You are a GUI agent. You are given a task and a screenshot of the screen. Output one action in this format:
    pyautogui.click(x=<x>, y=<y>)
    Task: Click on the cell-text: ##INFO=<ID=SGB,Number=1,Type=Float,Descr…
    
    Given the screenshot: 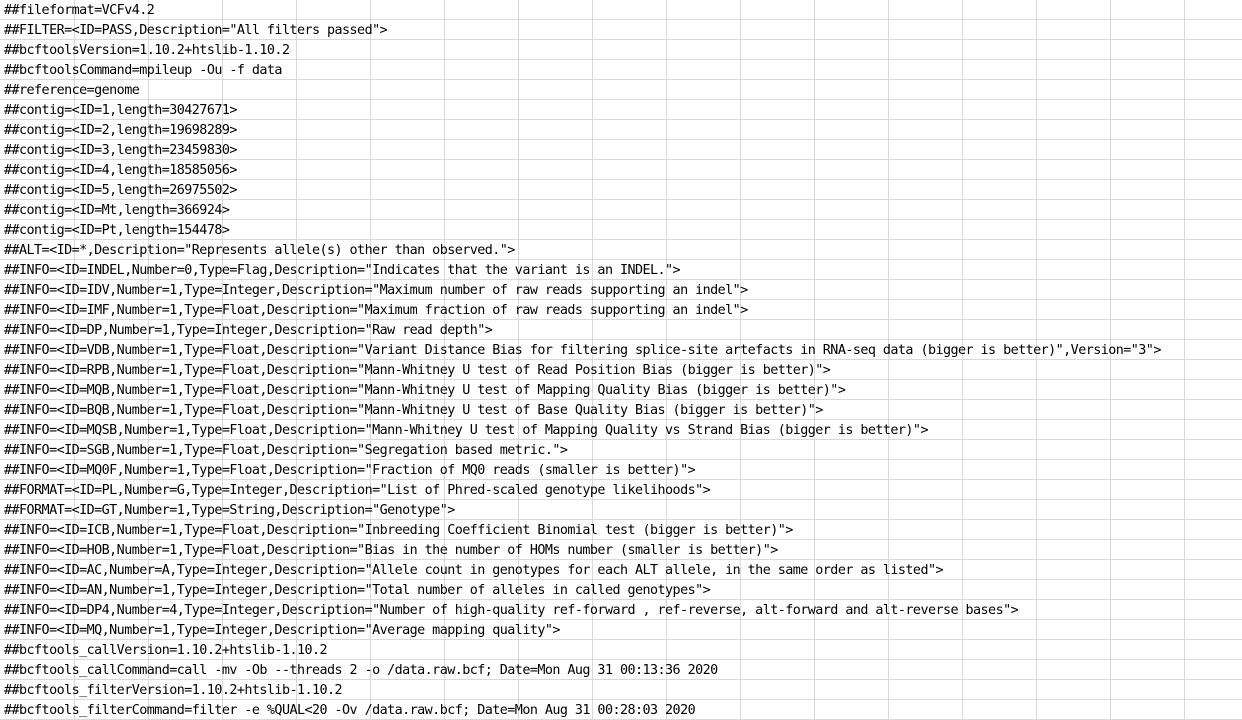 What is the action you would take?
    pyautogui.click(x=286, y=450)
    